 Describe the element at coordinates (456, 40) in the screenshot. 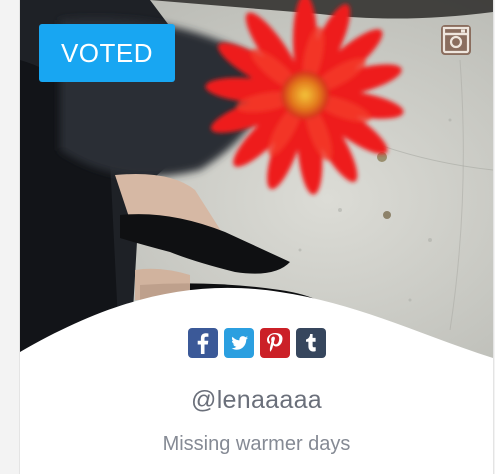

I see `instagram-icon` at that location.